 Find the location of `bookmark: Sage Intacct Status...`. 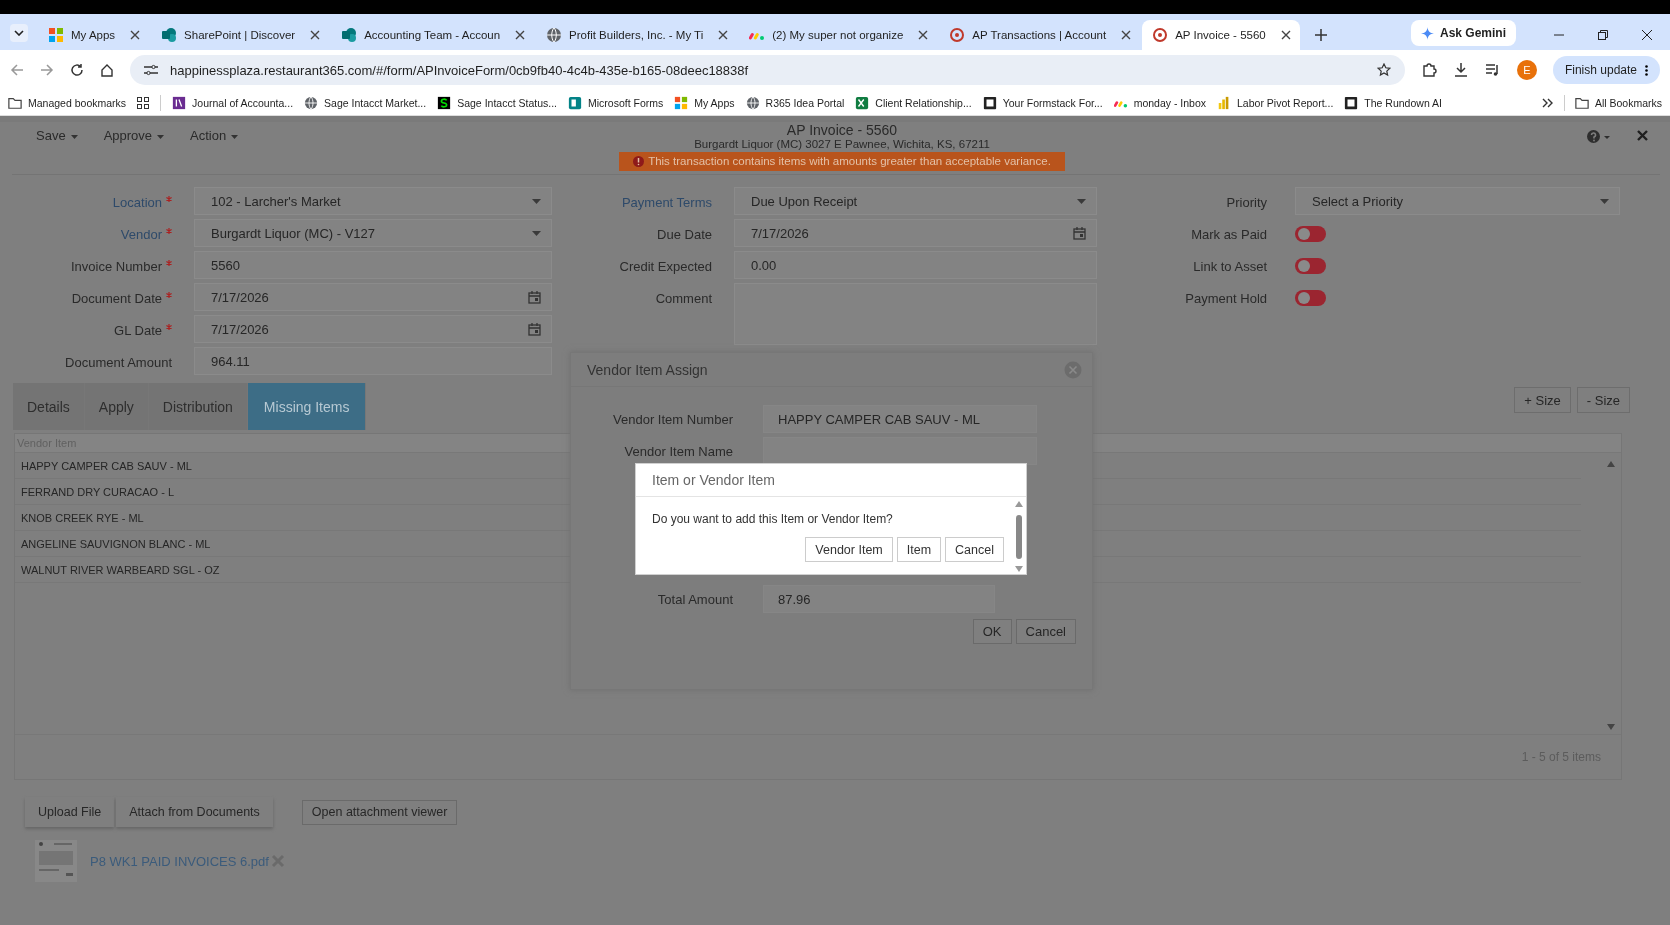

bookmark: Sage Intacct Status... is located at coordinates (497, 102).